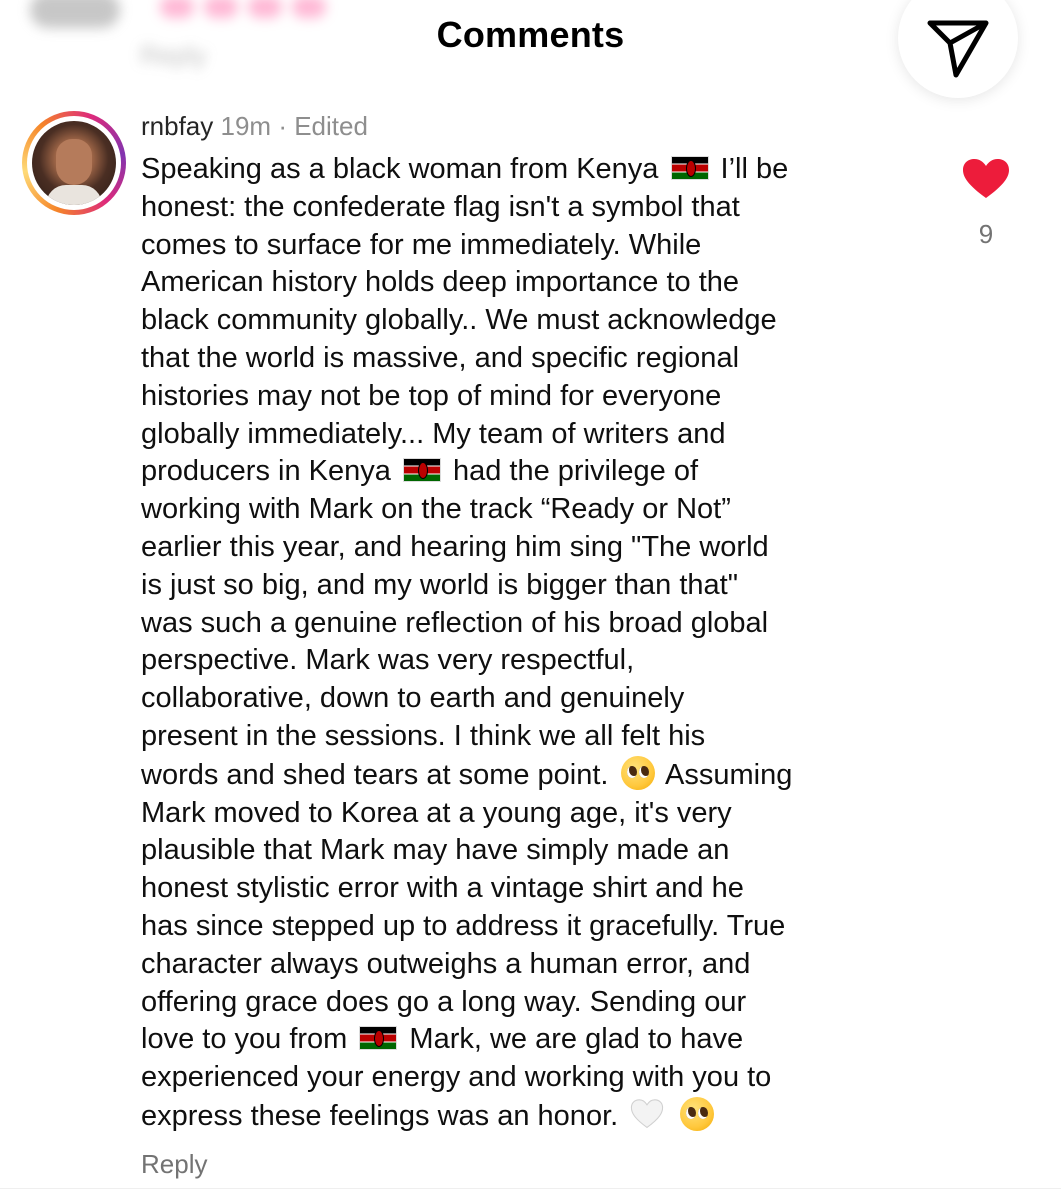 This screenshot has height=1200, width=1061. I want to click on like-count: 9, so click(986, 234).